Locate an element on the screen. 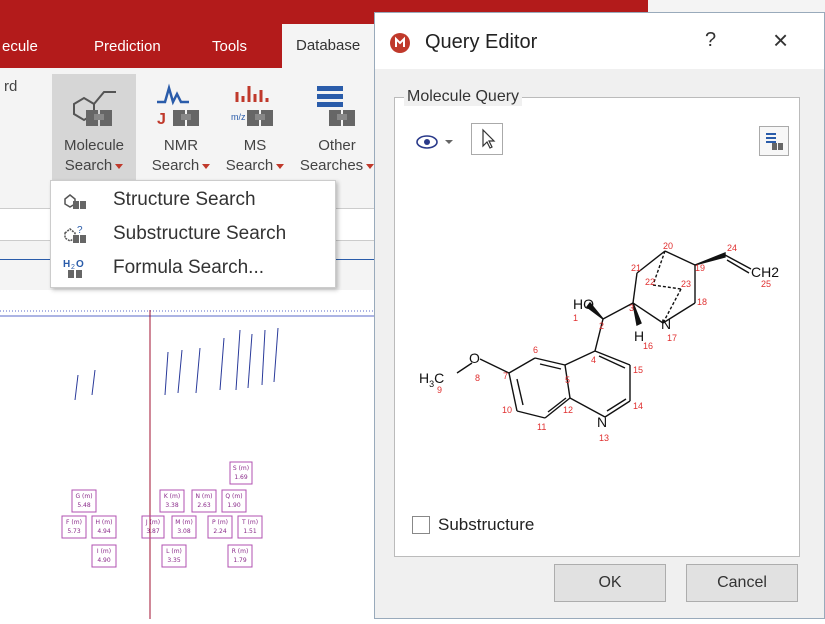 Image resolution: width=825 pixels, height=624 pixels. atom-number: 17 is located at coordinates (672, 338).